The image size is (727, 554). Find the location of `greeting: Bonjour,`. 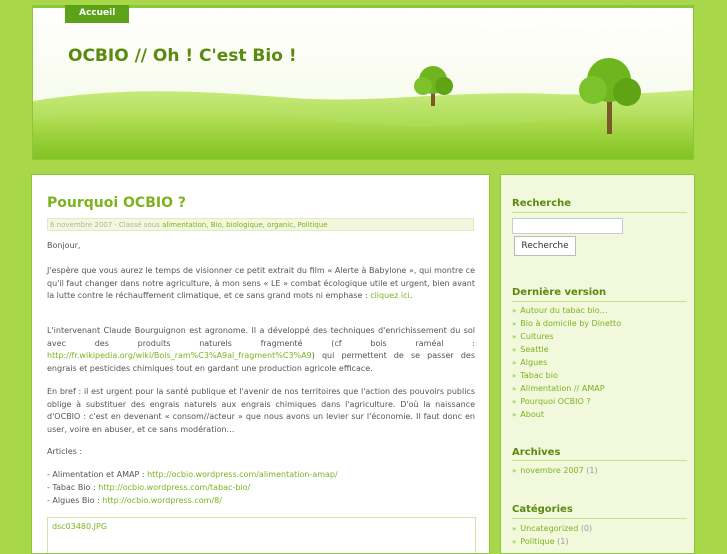

greeting: Bonjour, is located at coordinates (64, 245).